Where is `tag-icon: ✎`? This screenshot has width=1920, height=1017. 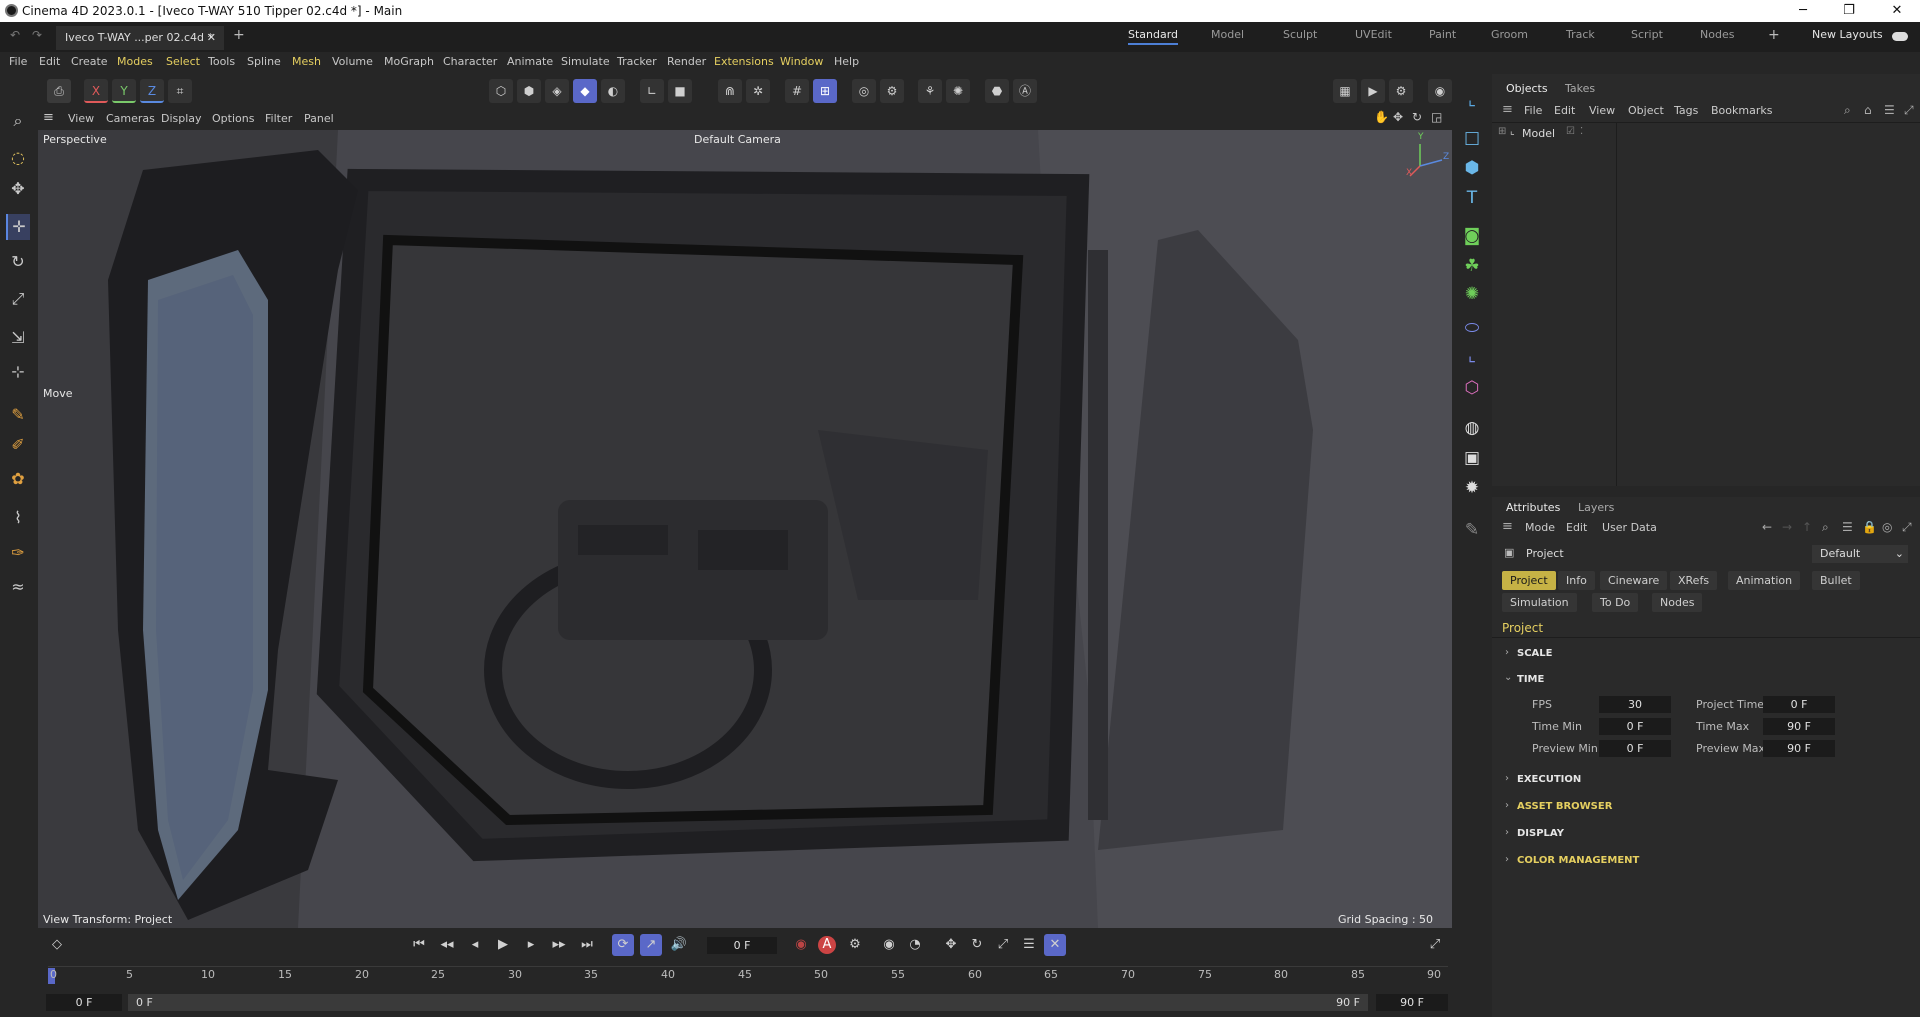
tag-icon: ✎ is located at coordinates (1472, 530).